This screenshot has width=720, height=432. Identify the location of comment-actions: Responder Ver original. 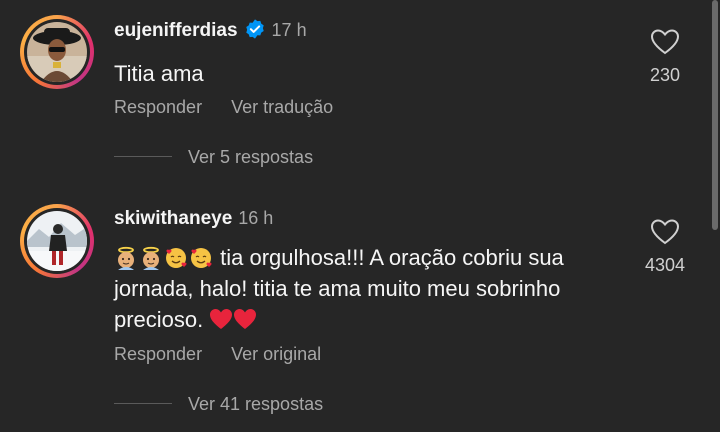
(229, 354).